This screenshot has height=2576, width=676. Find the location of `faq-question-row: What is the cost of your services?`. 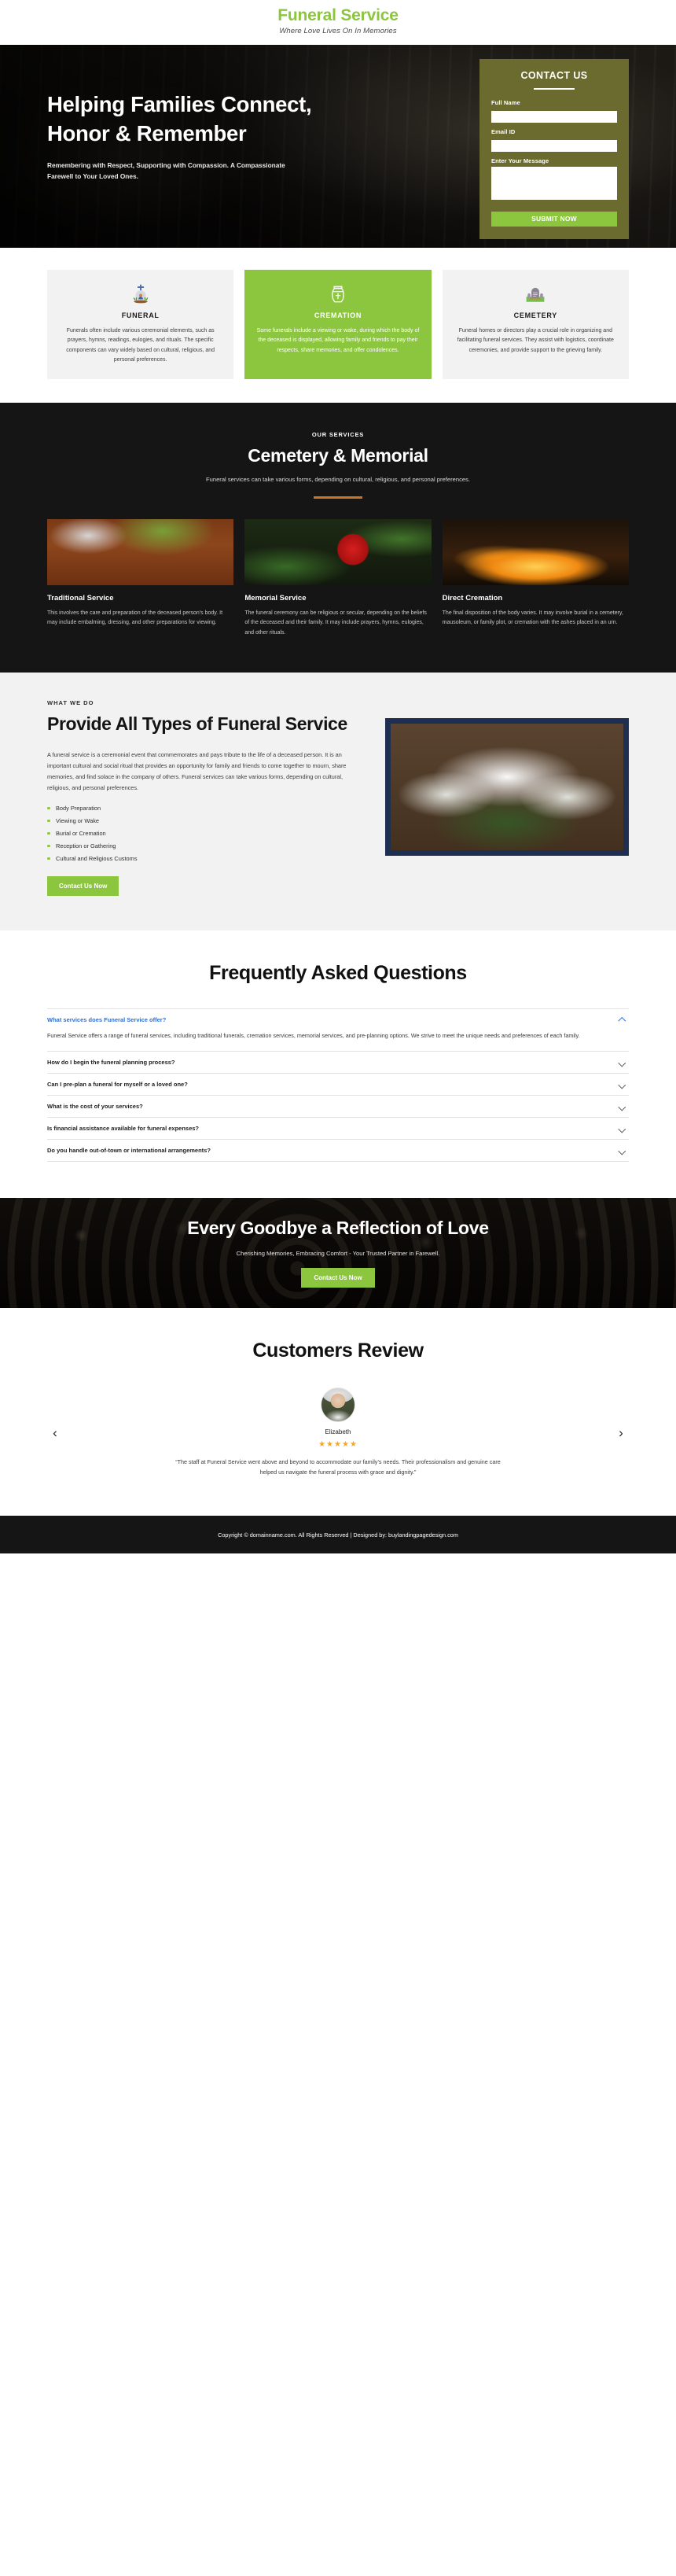

faq-question-row: What is the cost of your services? is located at coordinates (338, 1106).